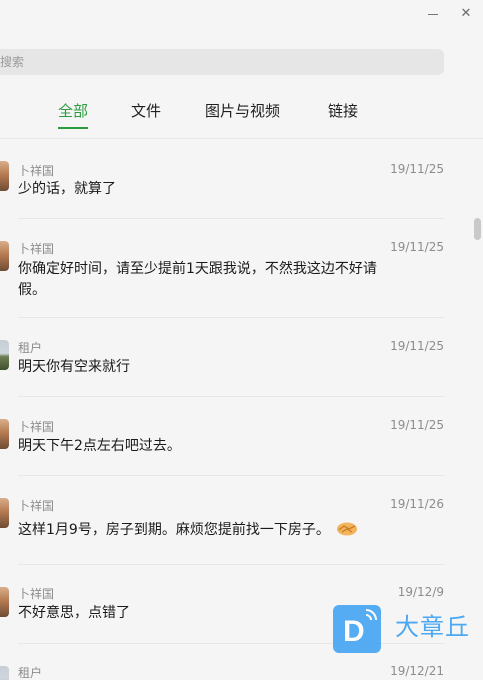 Image resolution: width=483 pixels, height=680 pixels. Describe the element at coordinates (146, 110) in the screenshot. I see `tab-files: 文件` at that location.